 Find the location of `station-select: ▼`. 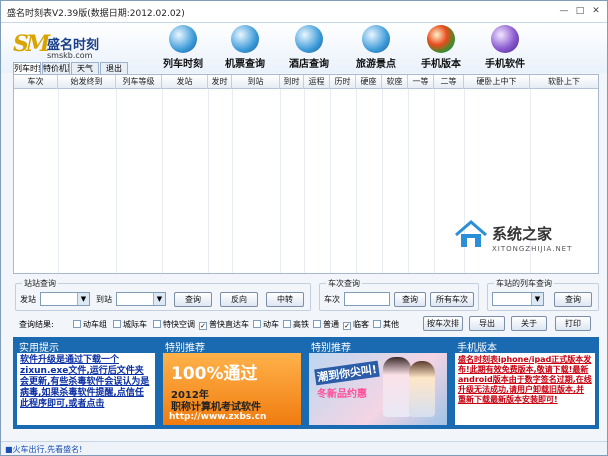

station-select: ▼ is located at coordinates (518, 299).